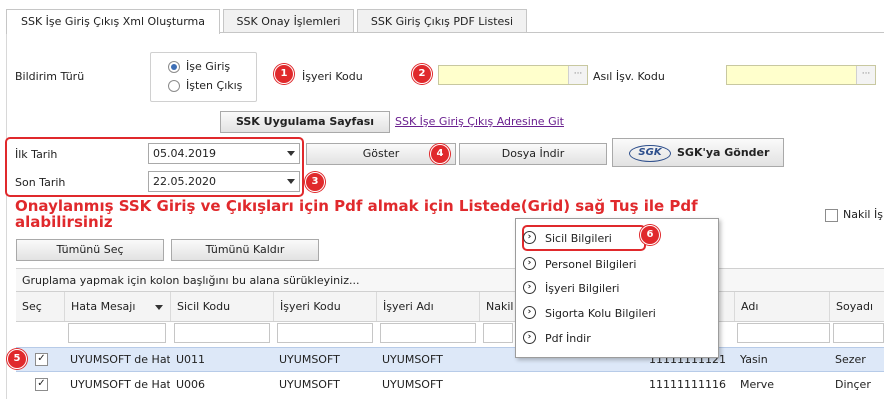  Describe the element at coordinates (513, 75) in the screenshot. I see `isyeri-kodu-input: ···` at that location.